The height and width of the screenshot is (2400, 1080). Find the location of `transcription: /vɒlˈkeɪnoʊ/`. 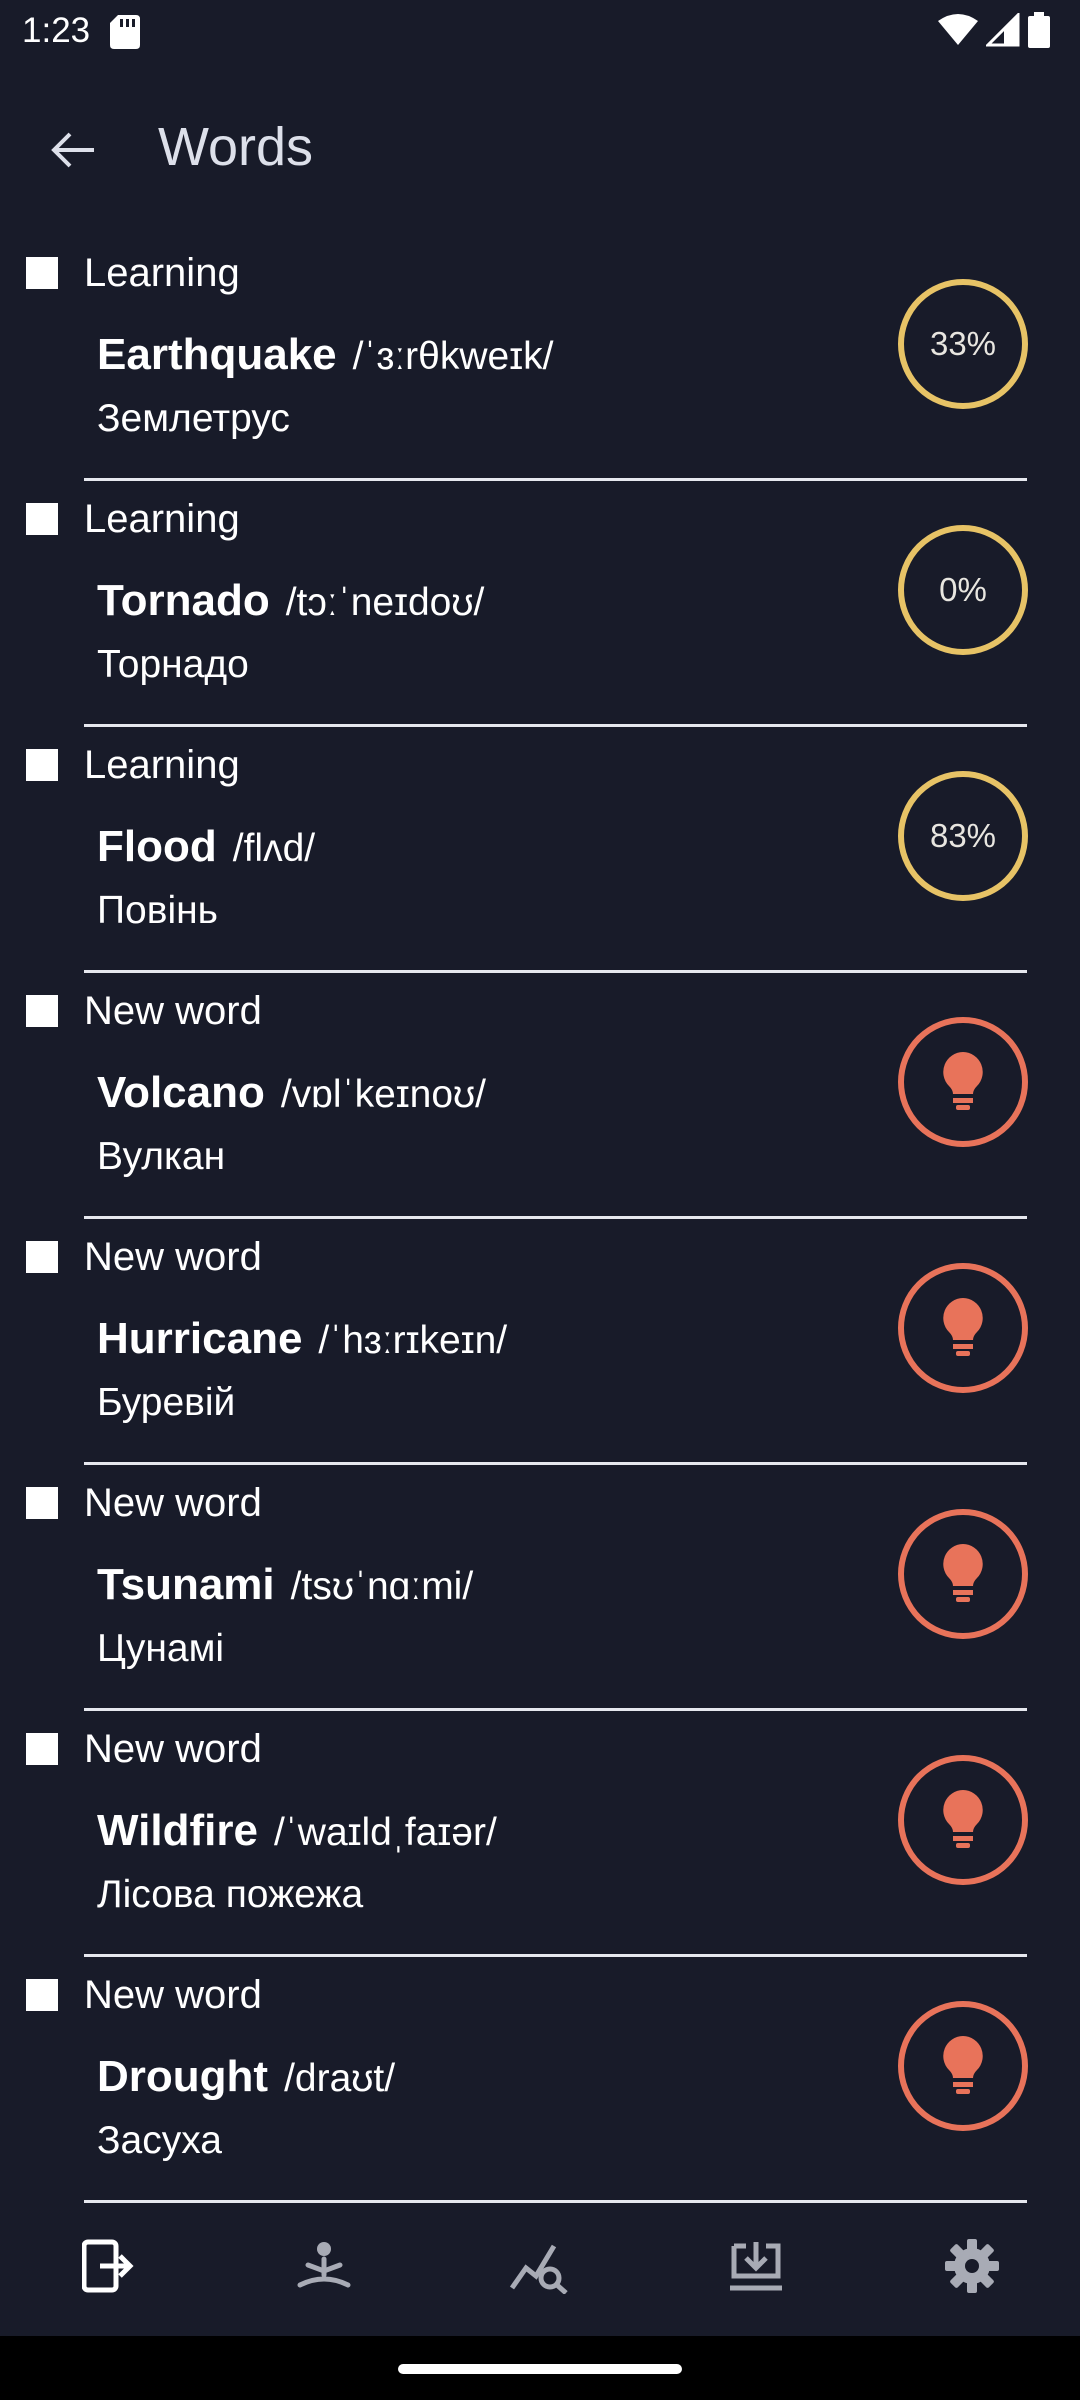

transcription: /vɒlˈkeɪnoʊ/ is located at coordinates (383, 1094).